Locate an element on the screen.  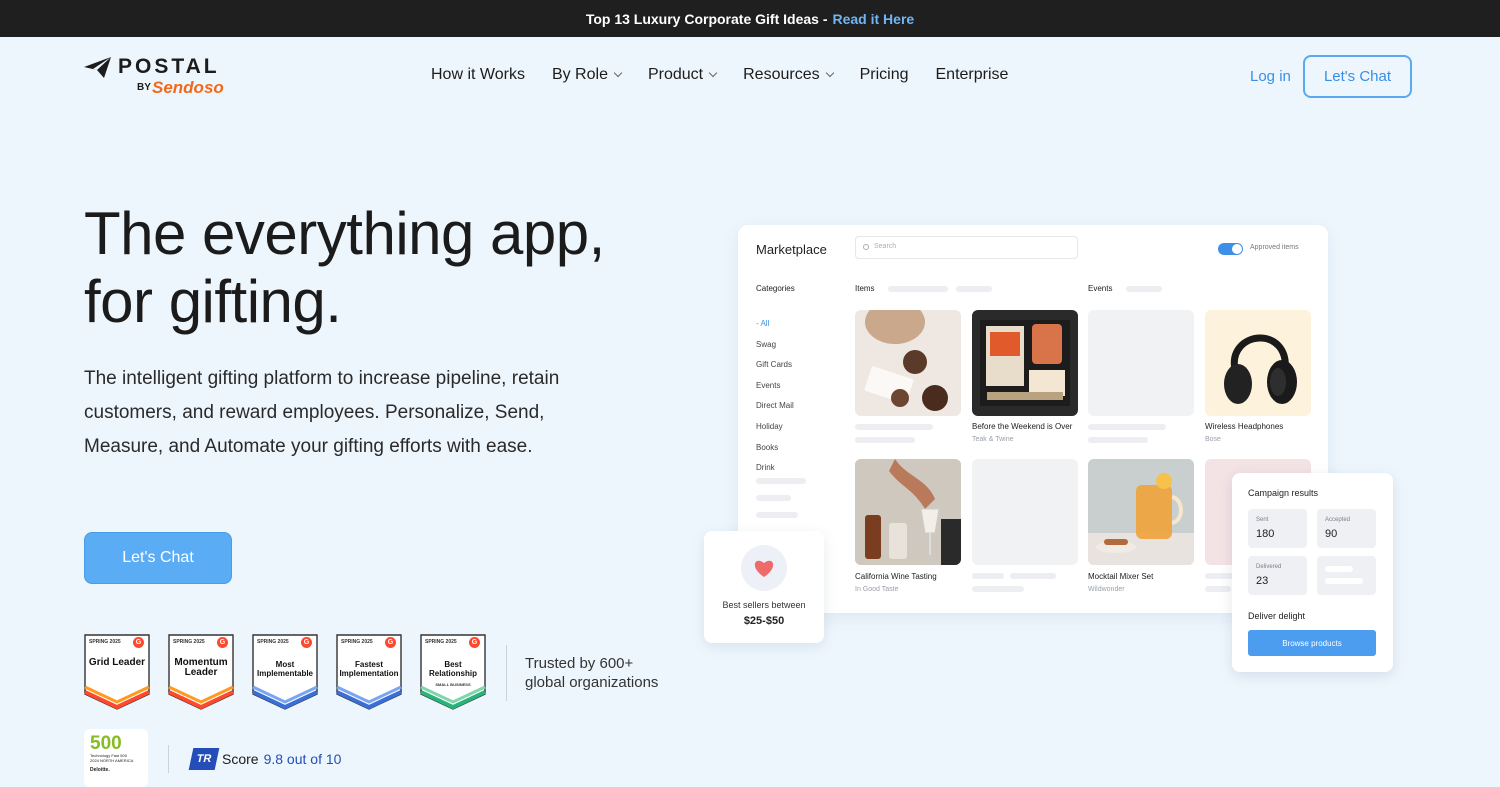
brand-logo: POSTAL BY Sendoso is located at coordinates (159, 78).